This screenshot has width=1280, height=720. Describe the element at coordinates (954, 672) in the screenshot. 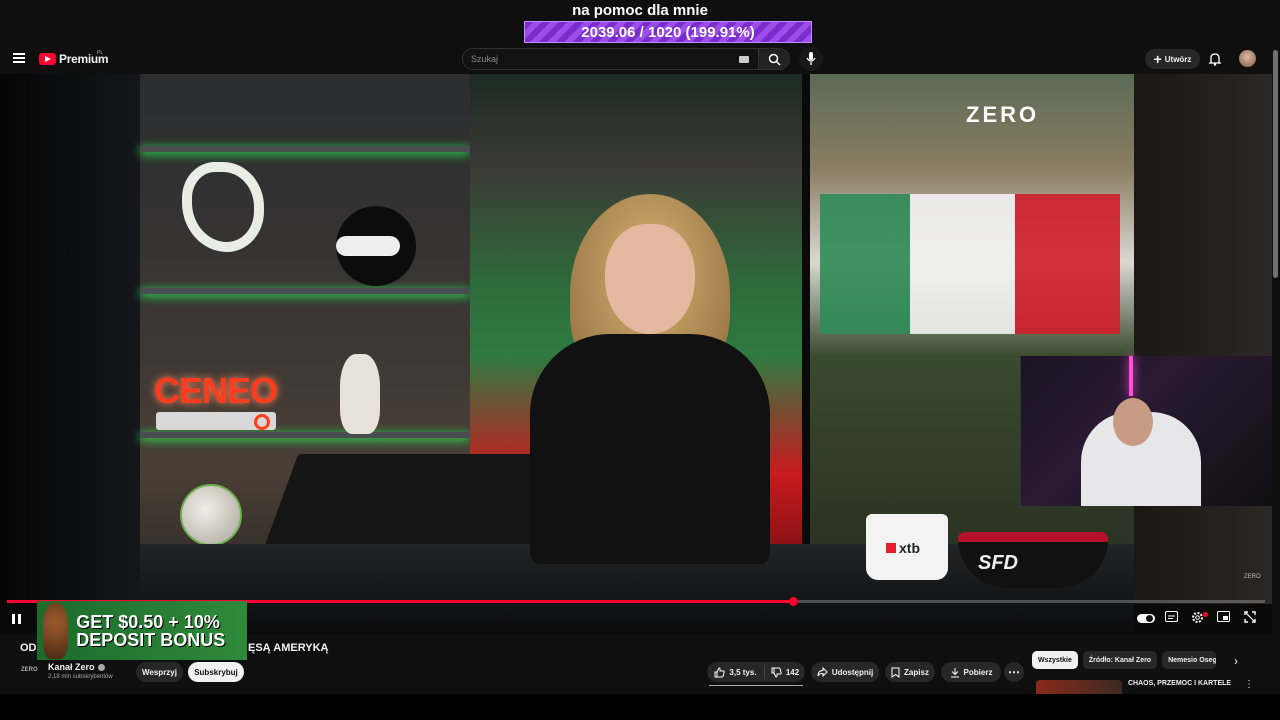

I see `download-icon` at that location.